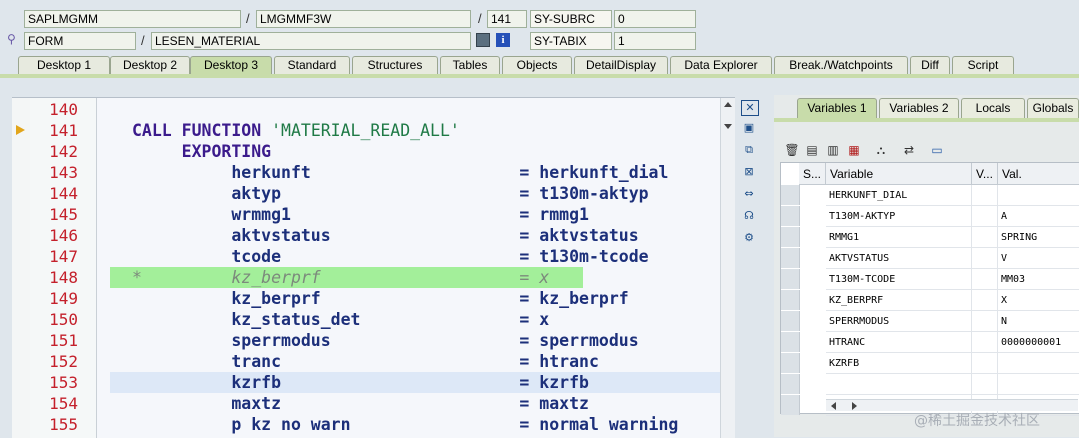 Image resolution: width=1079 pixels, height=438 pixels. I want to click on tab-diff: Diff, so click(930, 65).